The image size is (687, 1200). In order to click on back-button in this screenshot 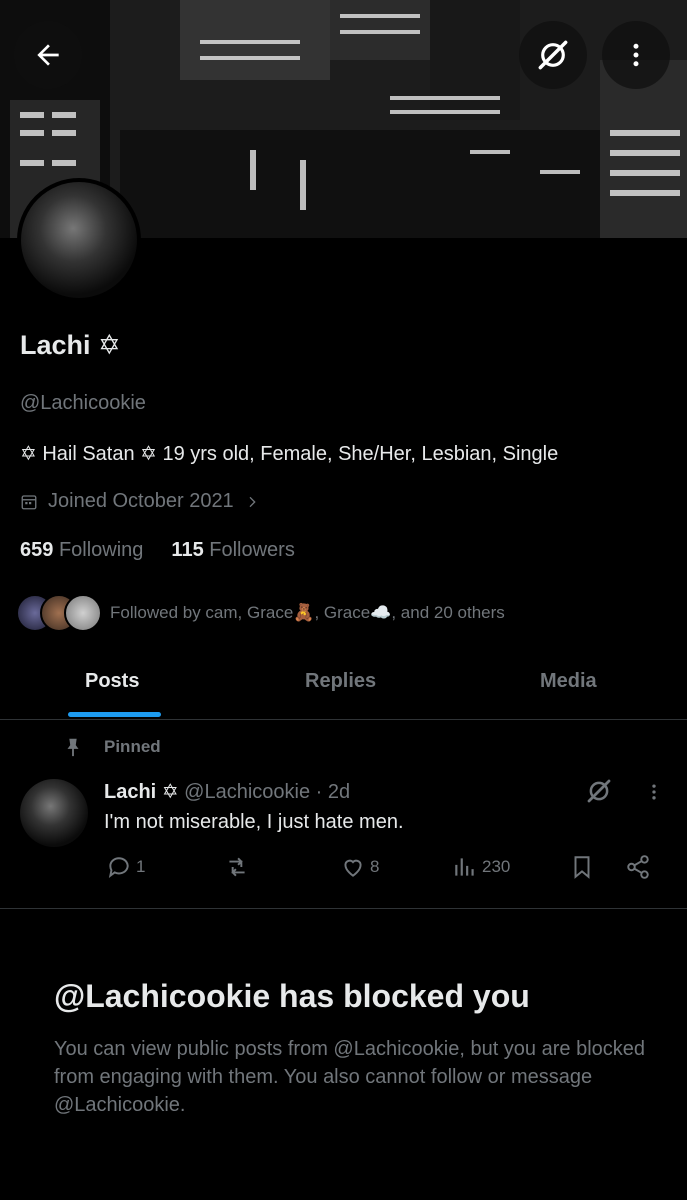, I will do `click(48, 55)`.